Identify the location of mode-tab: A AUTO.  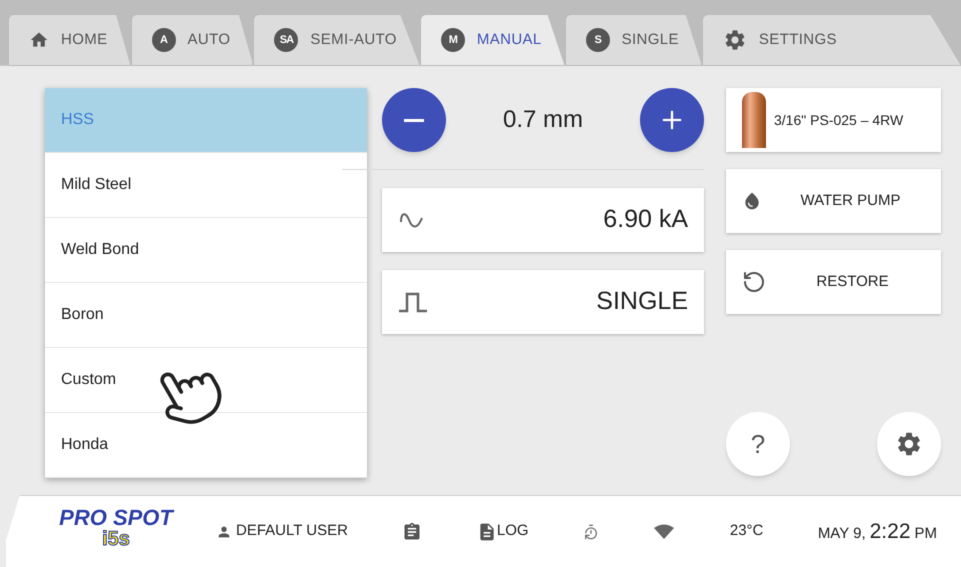
(192, 40).